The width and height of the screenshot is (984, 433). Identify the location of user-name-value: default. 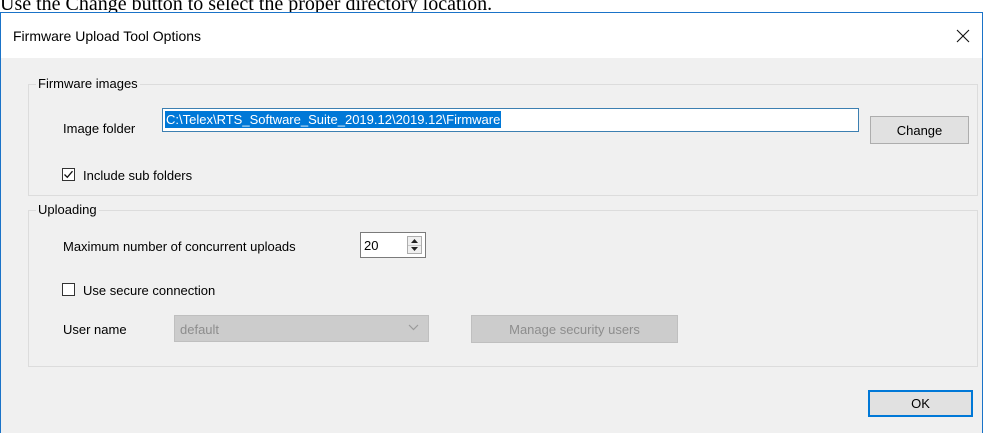
(200, 329).